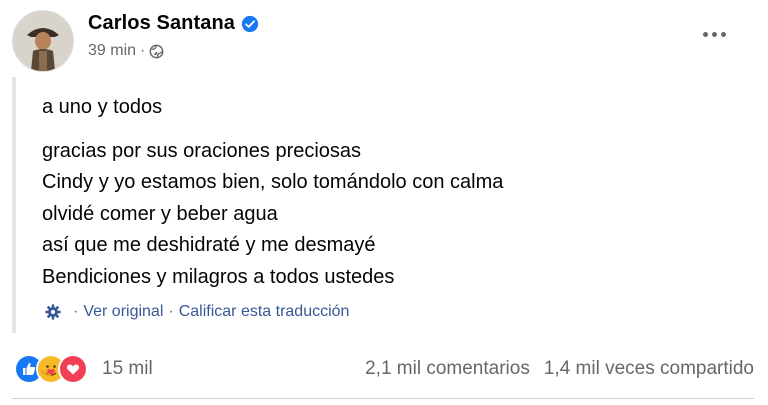  I want to click on author-name: Carlos Santana, so click(161, 23).